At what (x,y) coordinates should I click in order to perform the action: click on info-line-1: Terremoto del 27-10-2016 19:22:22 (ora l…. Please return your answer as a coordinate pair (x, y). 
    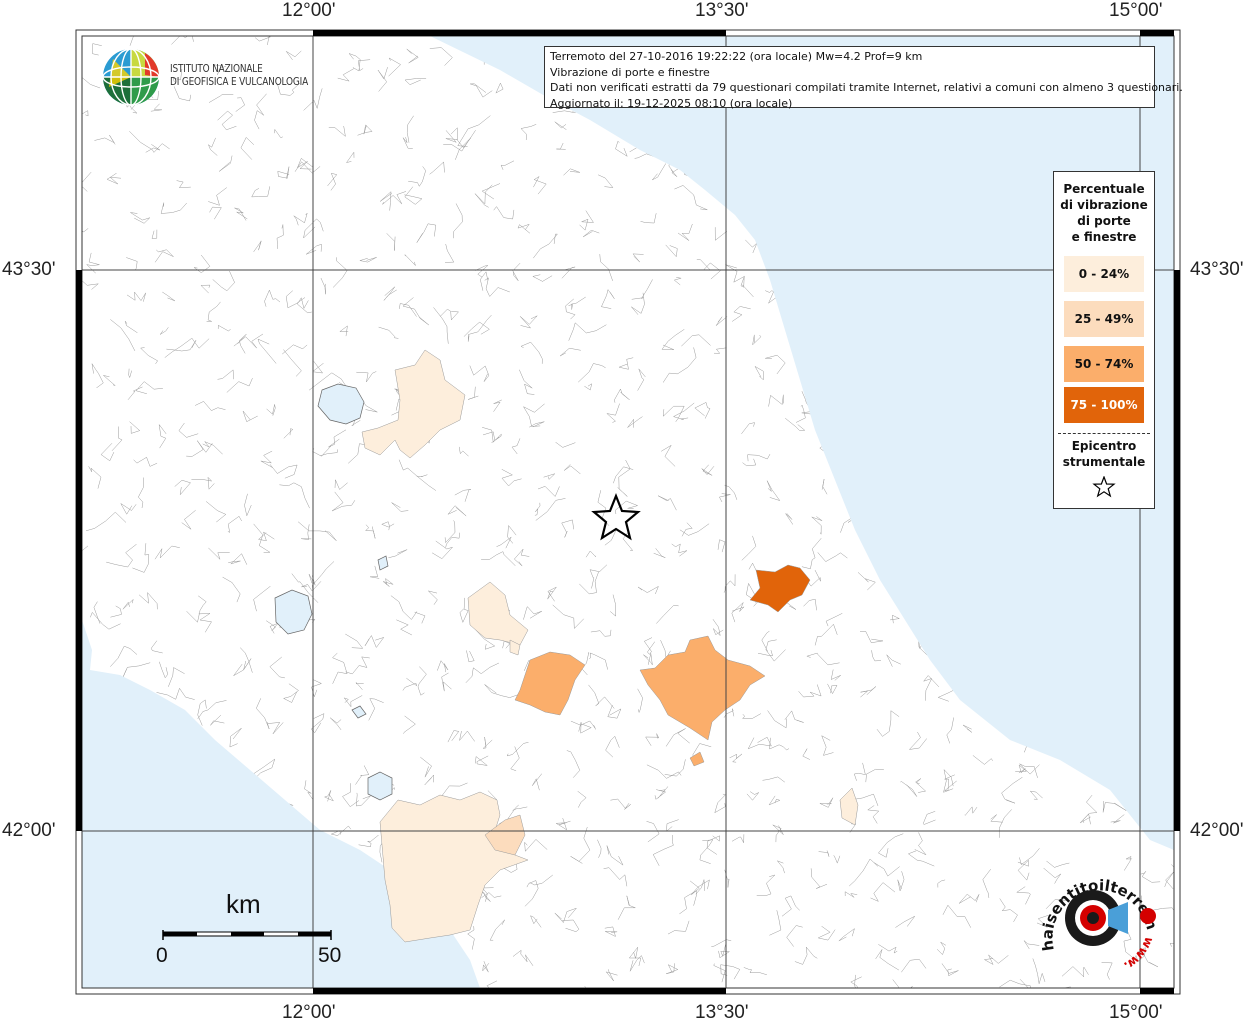
    Looking at the image, I should click on (736, 56).